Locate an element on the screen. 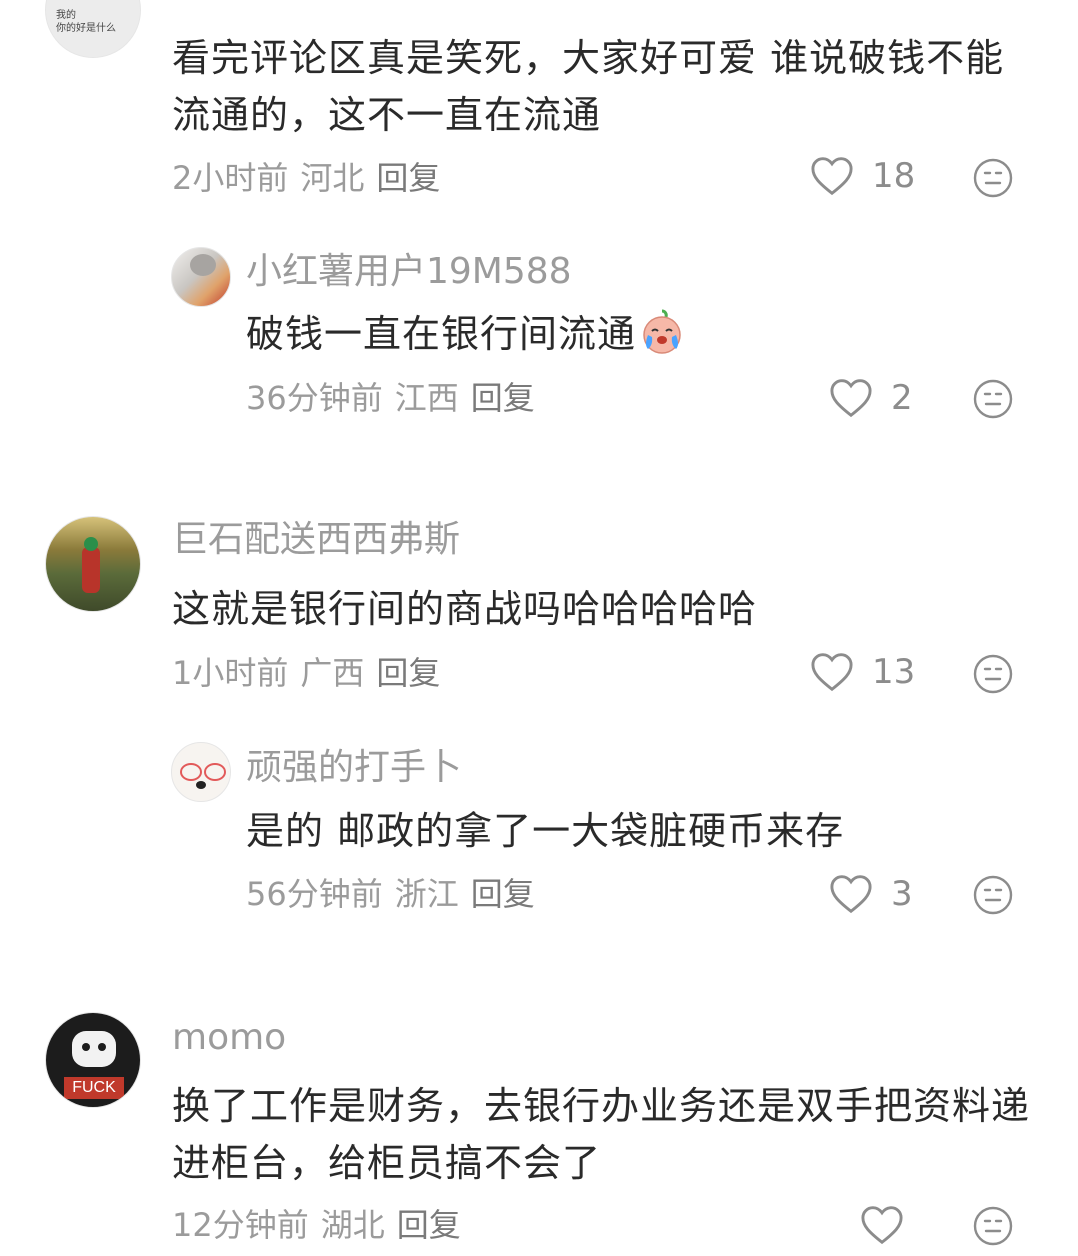 The image size is (1078, 1256). like-button: 18 is located at coordinates (862, 176).